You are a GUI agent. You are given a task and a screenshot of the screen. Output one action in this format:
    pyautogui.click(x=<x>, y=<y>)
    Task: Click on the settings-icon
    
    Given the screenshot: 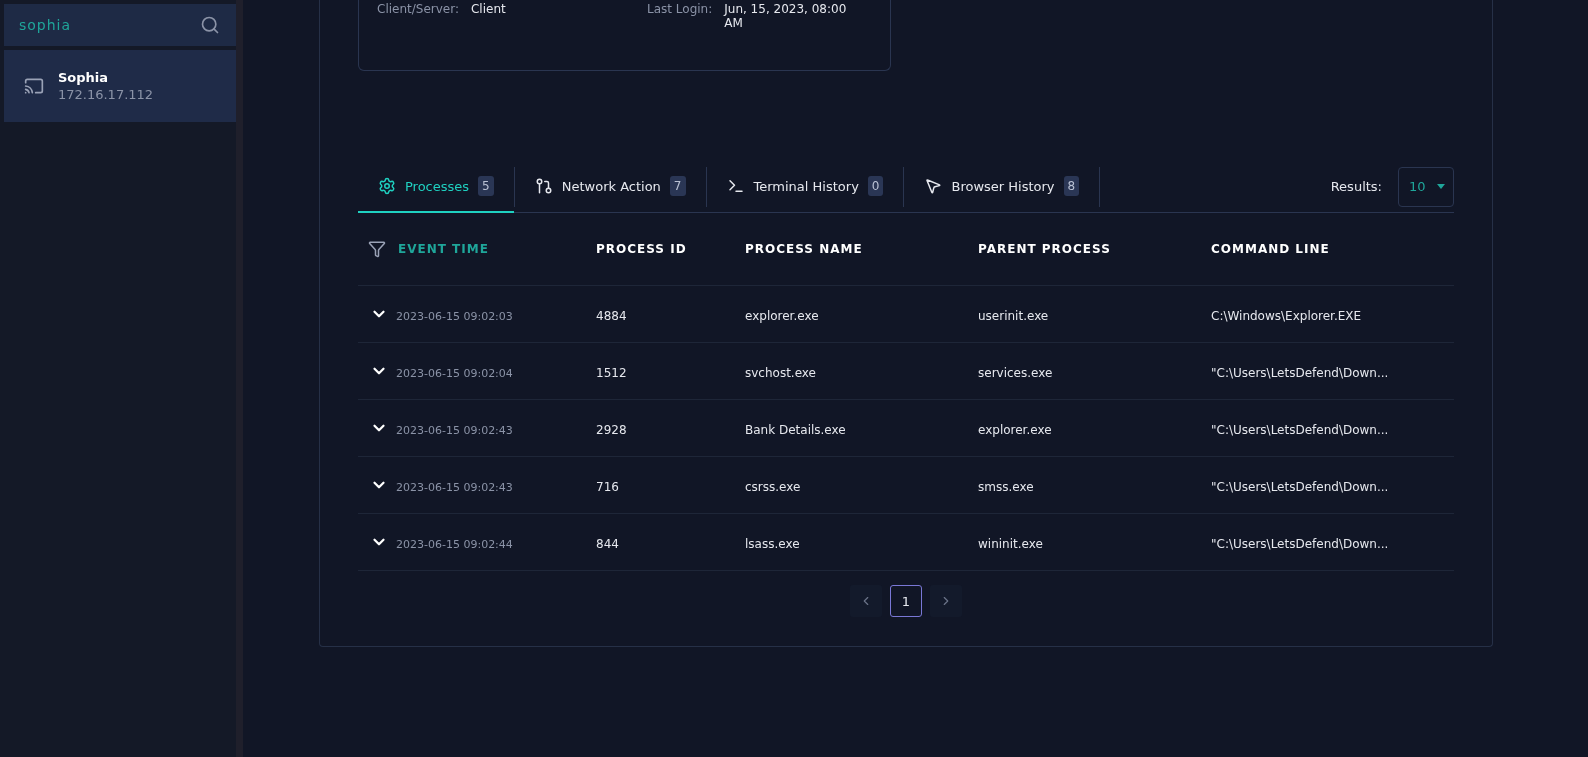 What is the action you would take?
    pyautogui.click(x=387, y=186)
    